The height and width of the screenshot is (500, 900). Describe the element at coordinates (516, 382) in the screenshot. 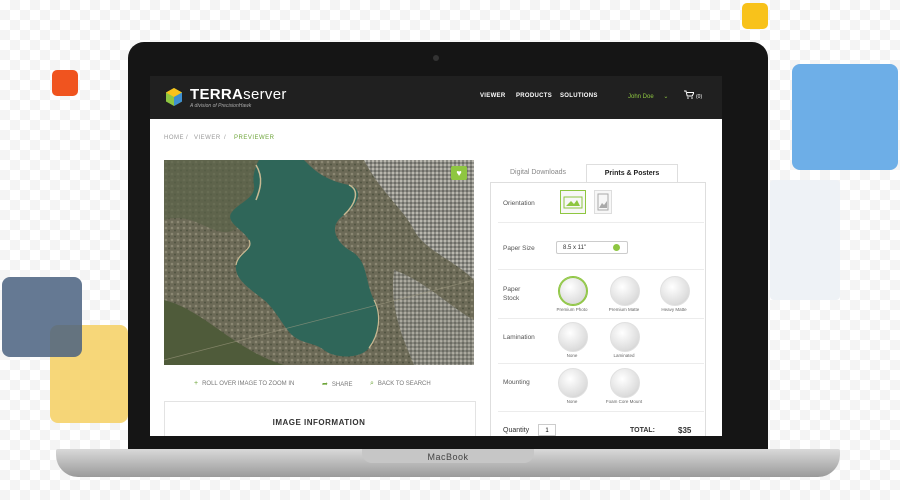

I see `mounting-label: Mounting` at that location.